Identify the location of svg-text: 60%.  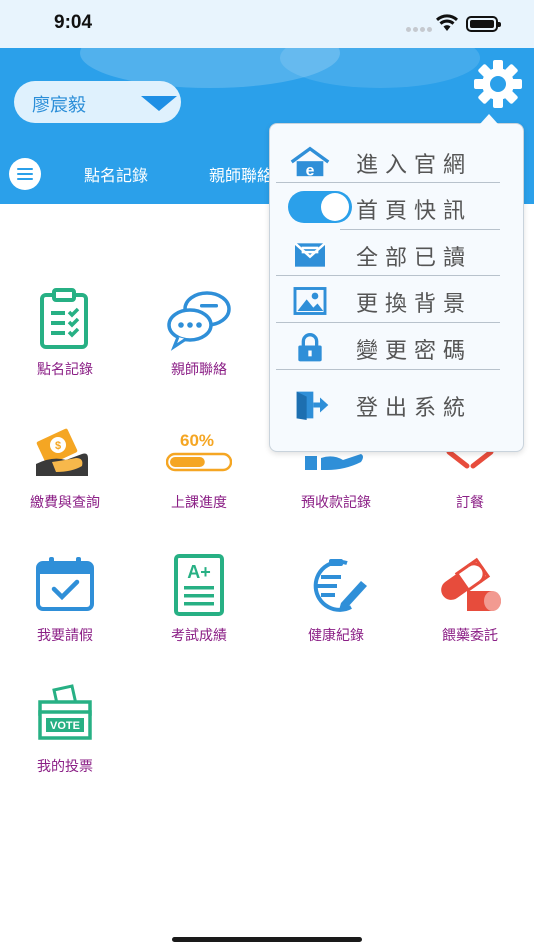
(197, 440).